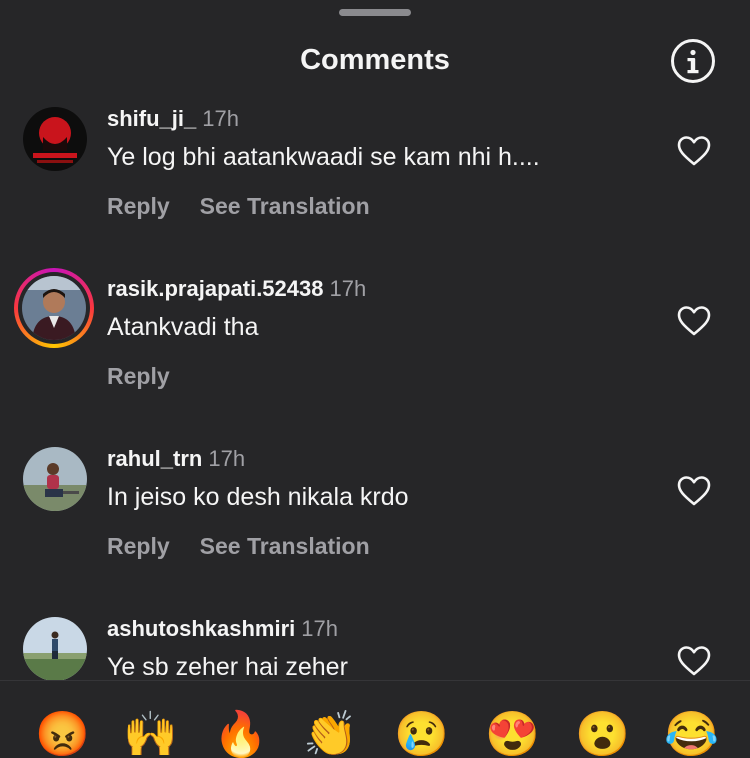  Describe the element at coordinates (421, 733) in the screenshot. I see `crying-face-icon: 😢` at that location.